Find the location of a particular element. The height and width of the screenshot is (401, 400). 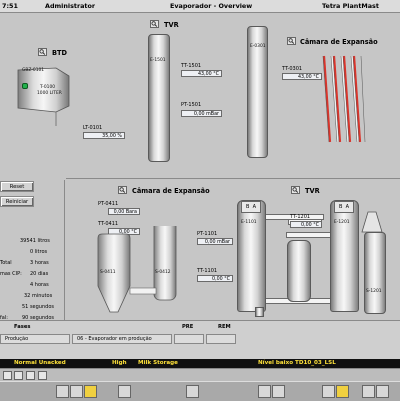

stat-value: 51 segundos is located at coordinates (38, 307).